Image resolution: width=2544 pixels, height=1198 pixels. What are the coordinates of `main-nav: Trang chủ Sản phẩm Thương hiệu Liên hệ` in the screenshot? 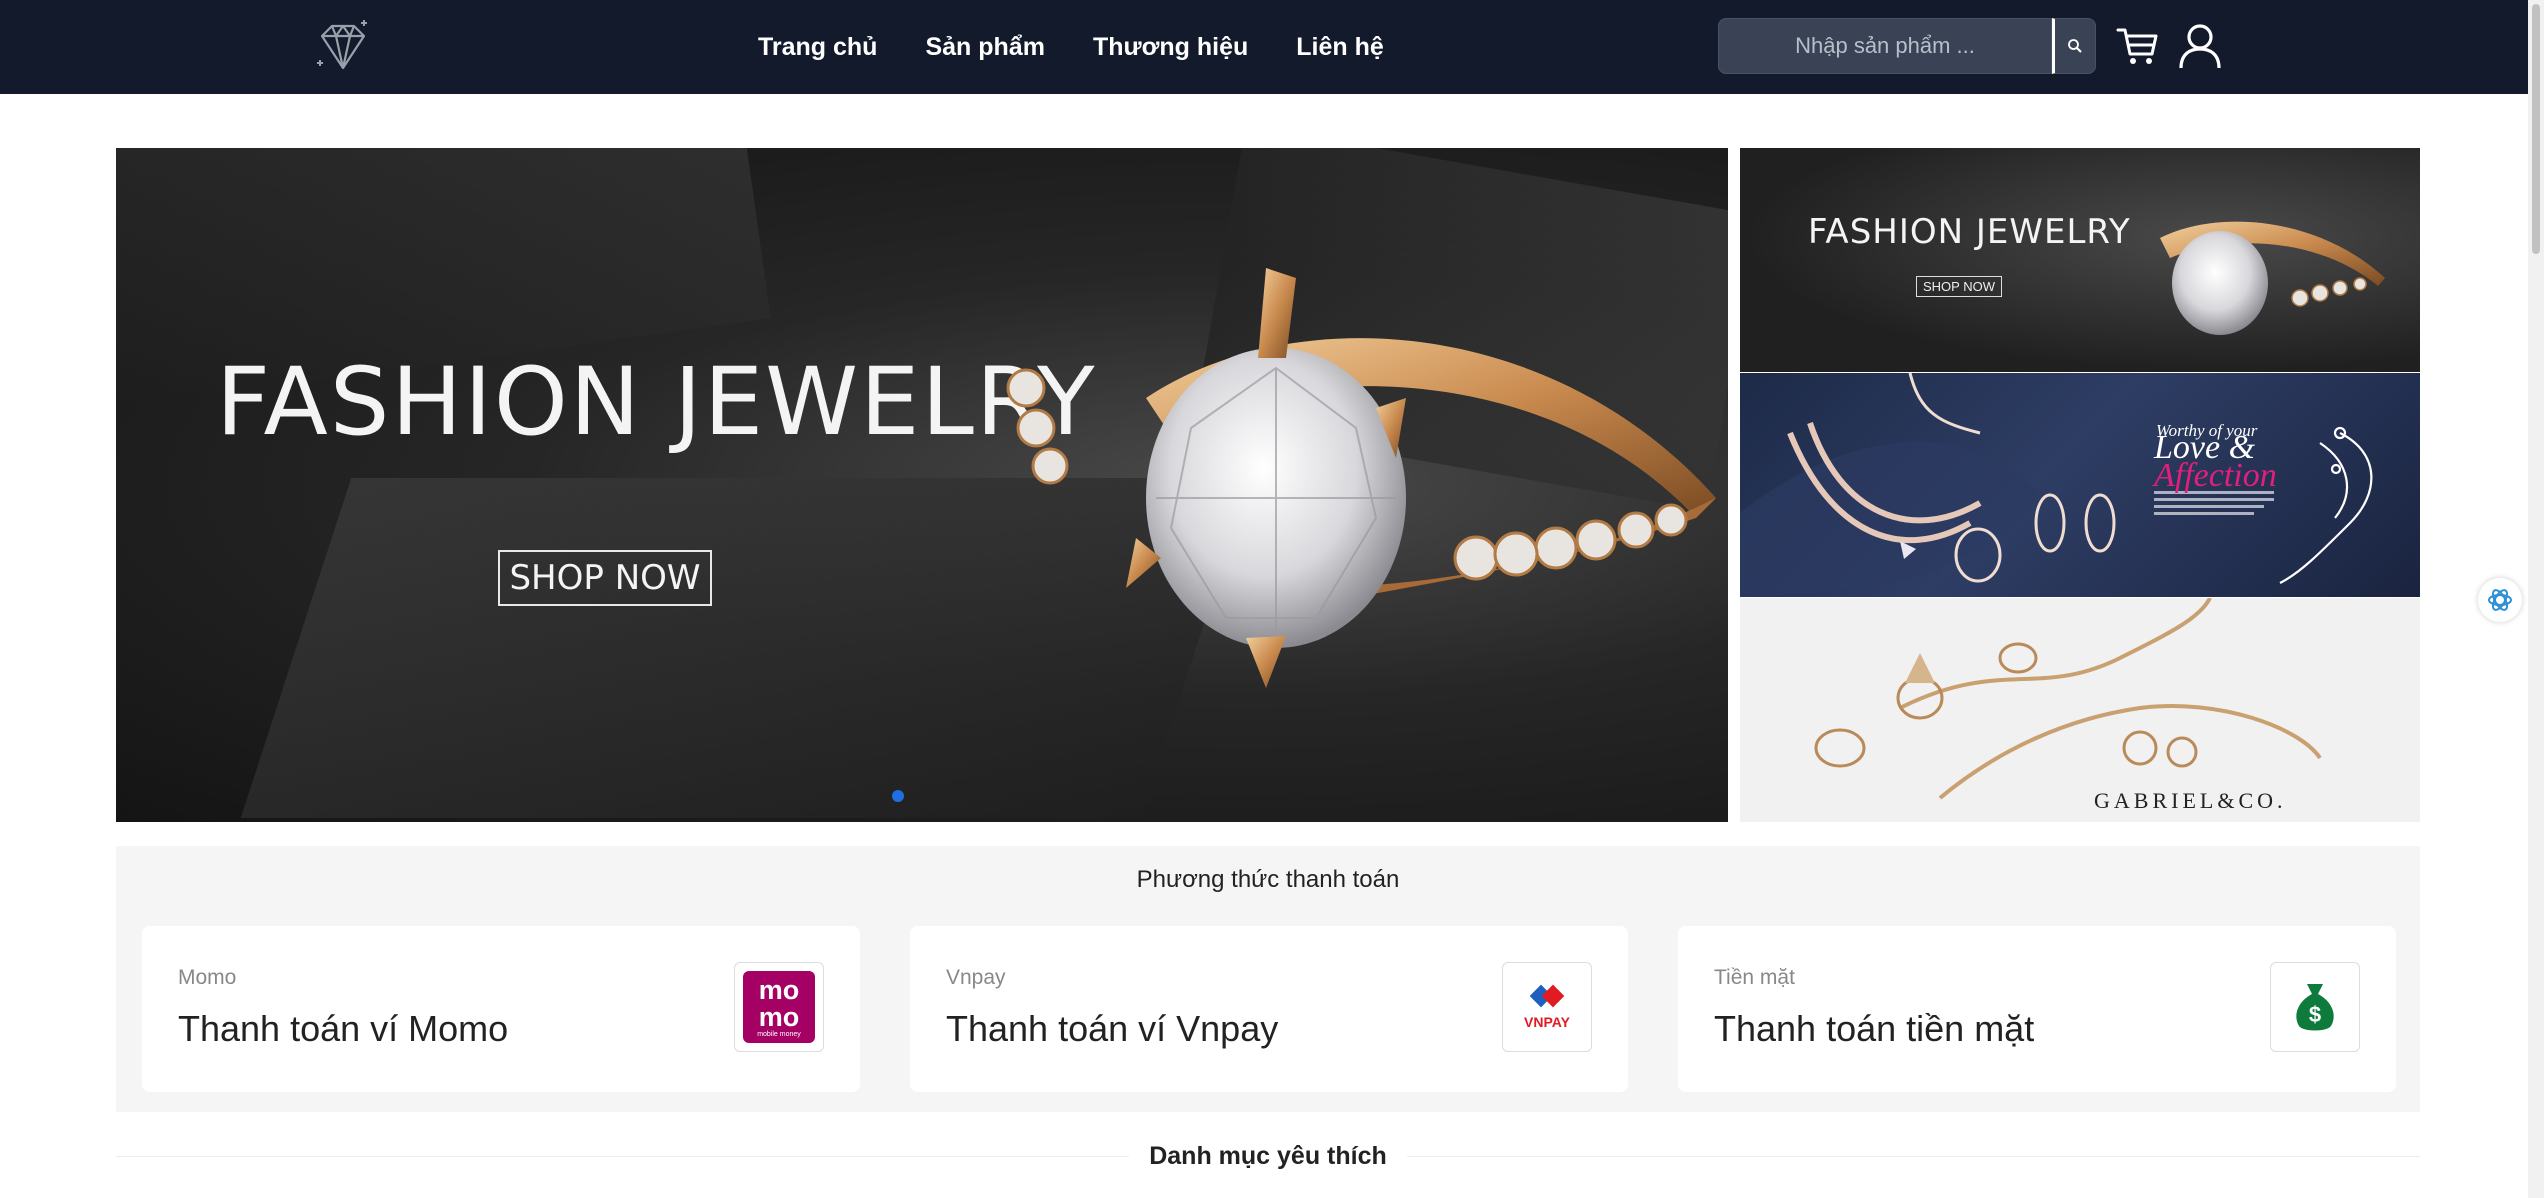 It's located at (1071, 47).